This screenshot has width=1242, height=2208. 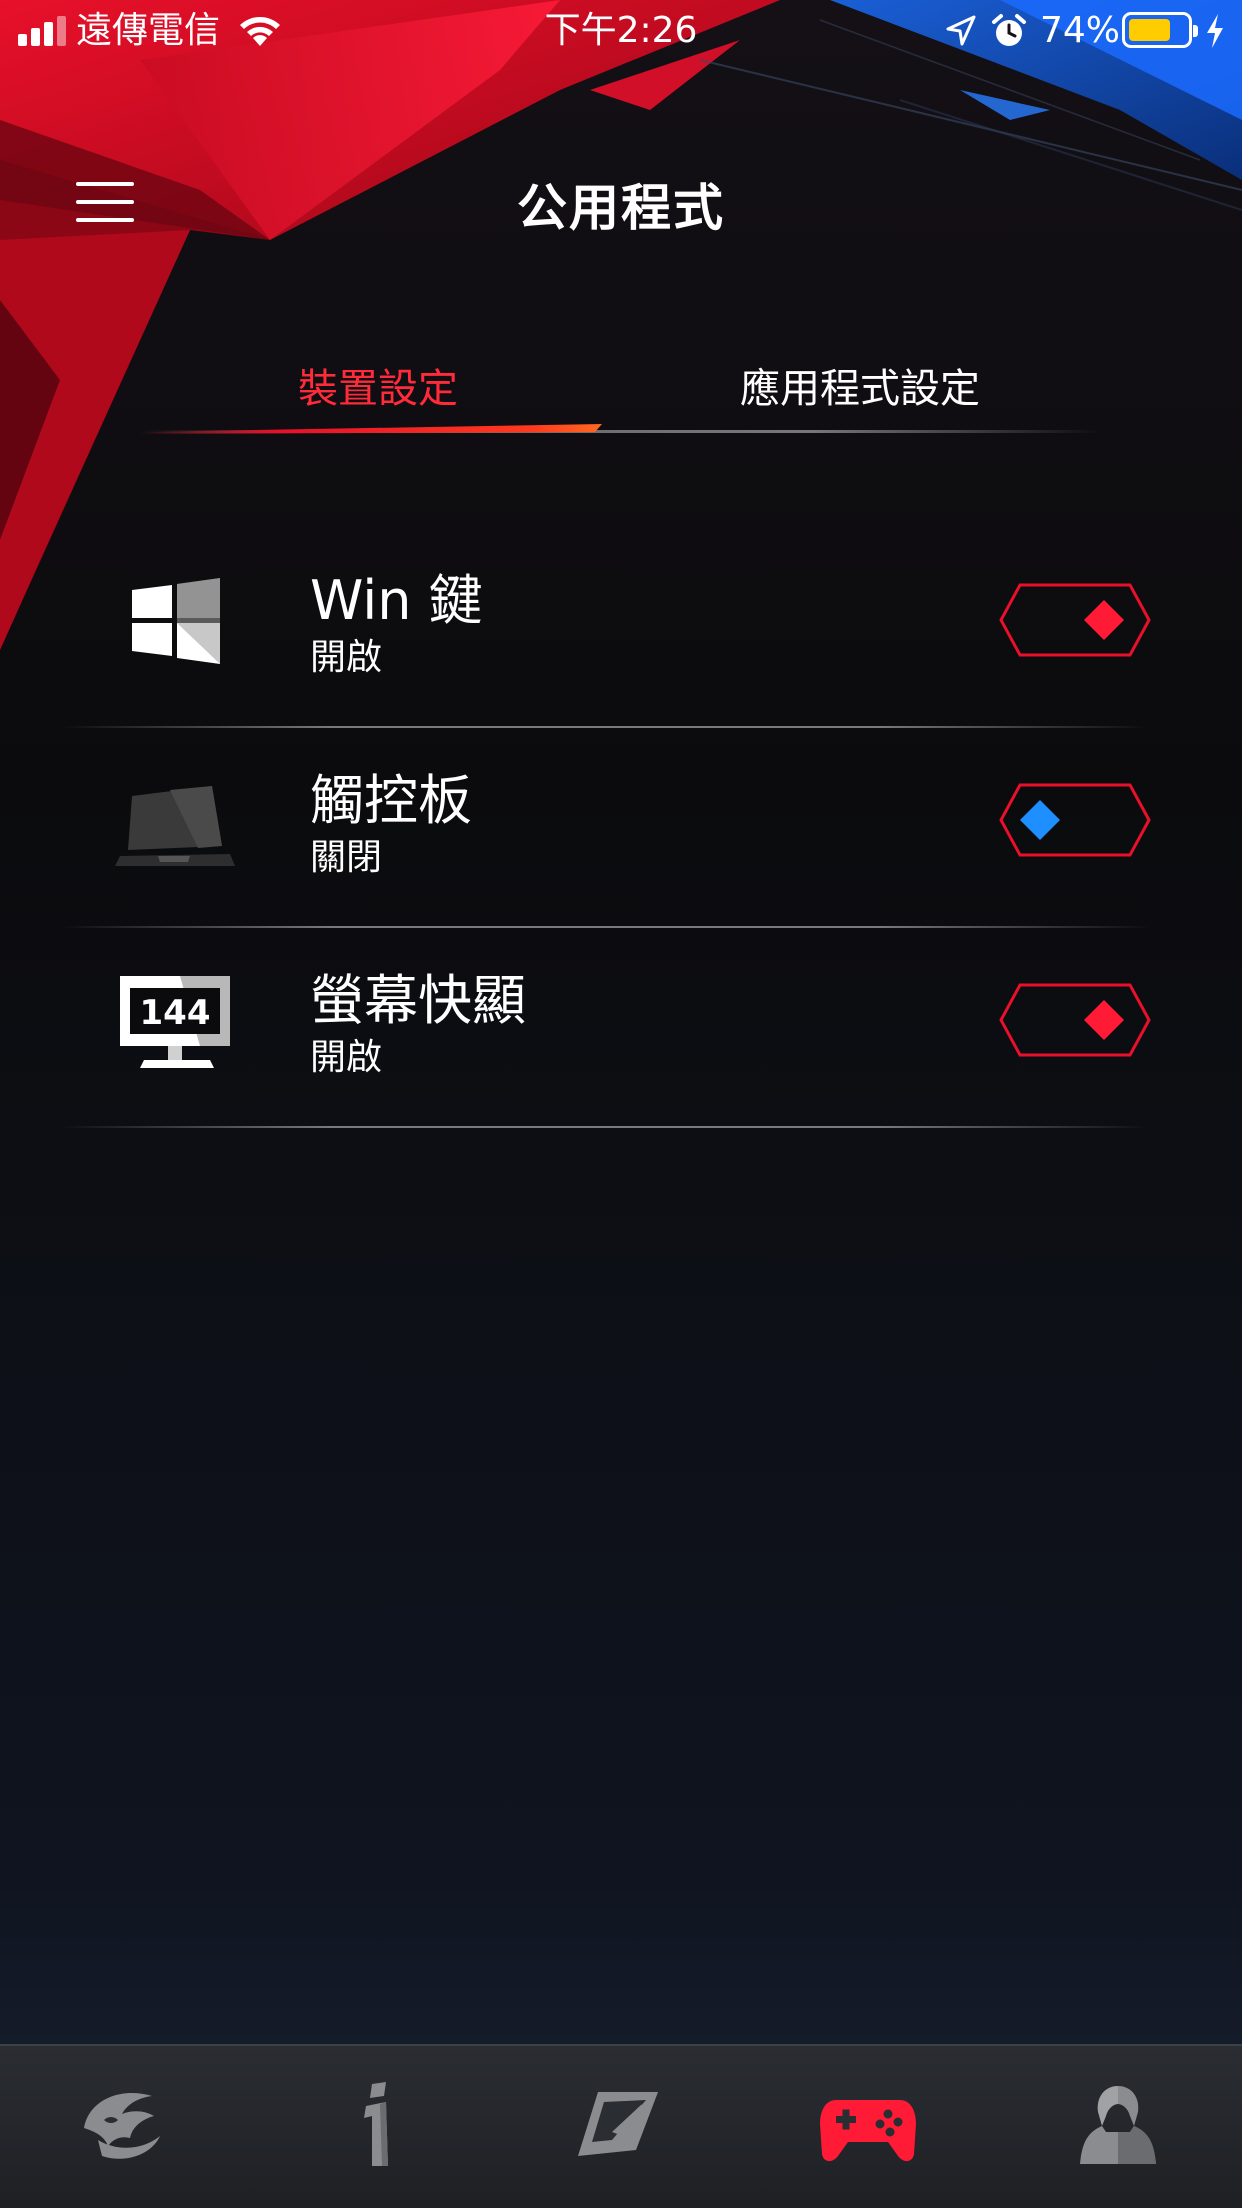 I want to click on bottom-navigation-bar, so click(x=621, y=2126).